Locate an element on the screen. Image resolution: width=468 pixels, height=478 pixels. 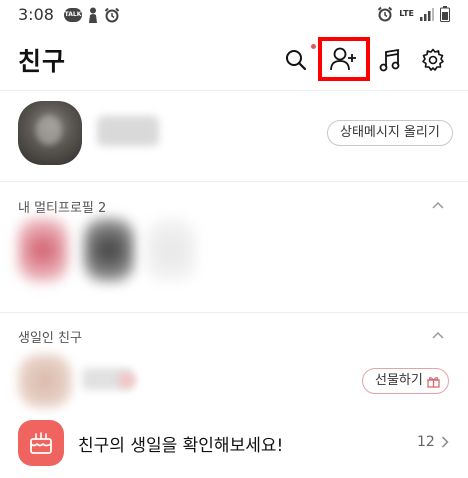
music-button is located at coordinates (390, 60).